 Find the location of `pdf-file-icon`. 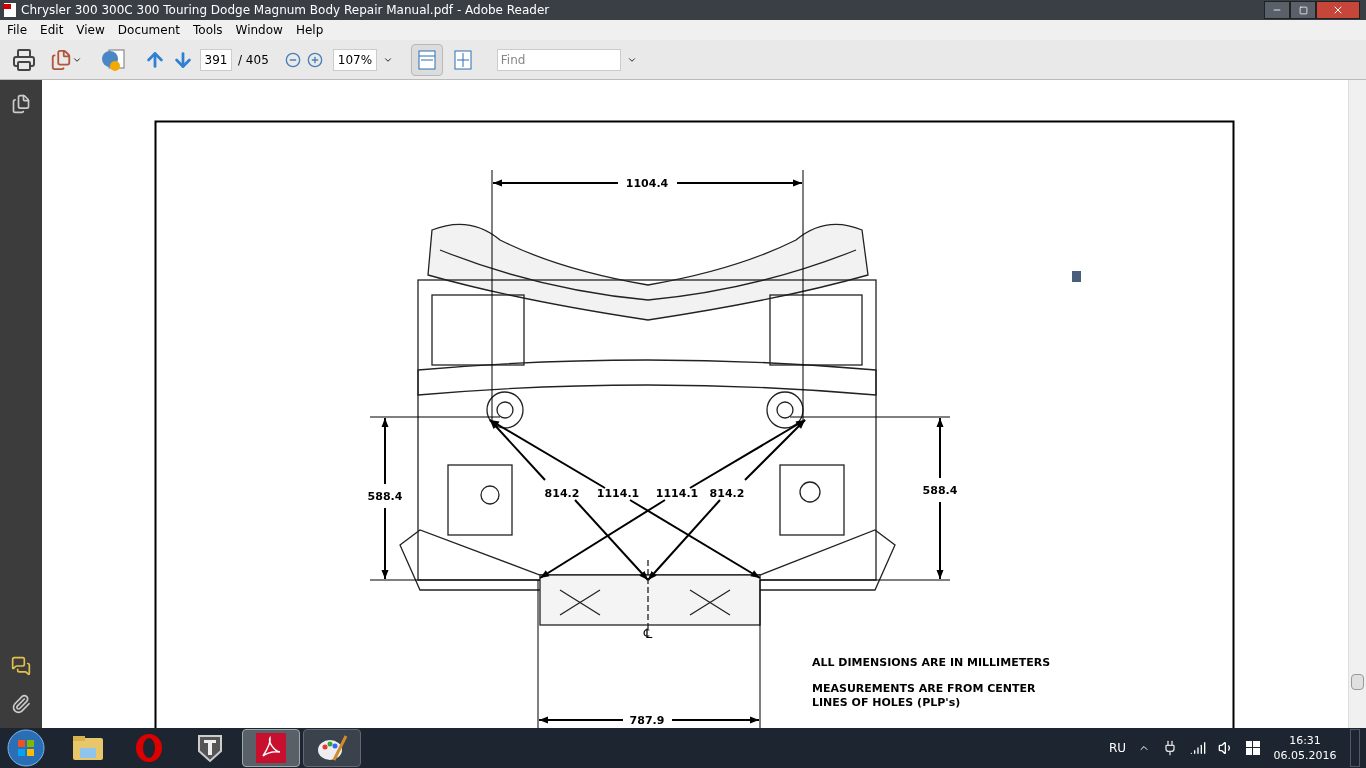

pdf-file-icon is located at coordinates (10, 10).